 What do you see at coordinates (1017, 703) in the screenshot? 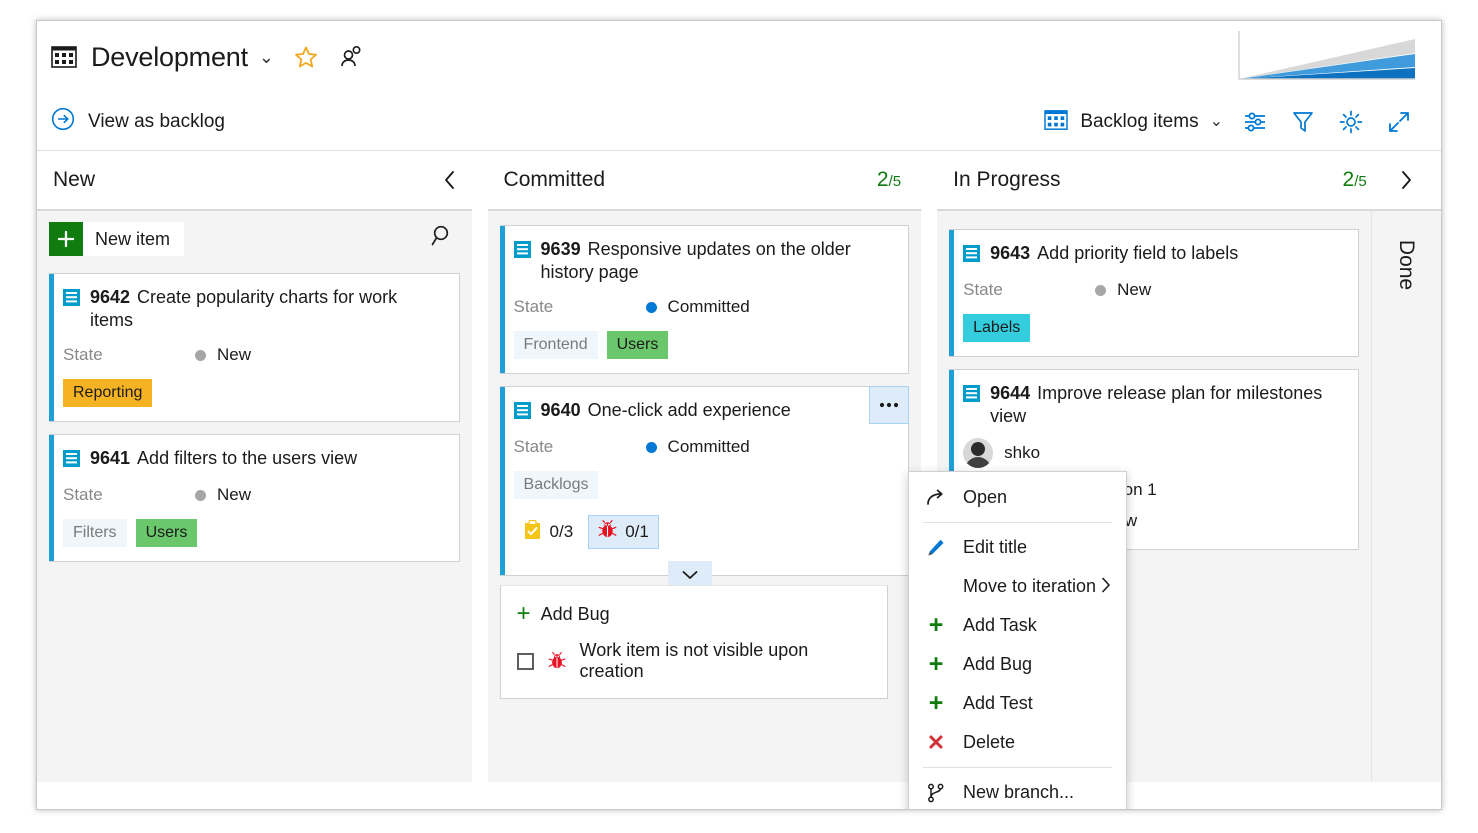
I see `context-menu-item-add-test: + Add Test` at bounding box center [1017, 703].